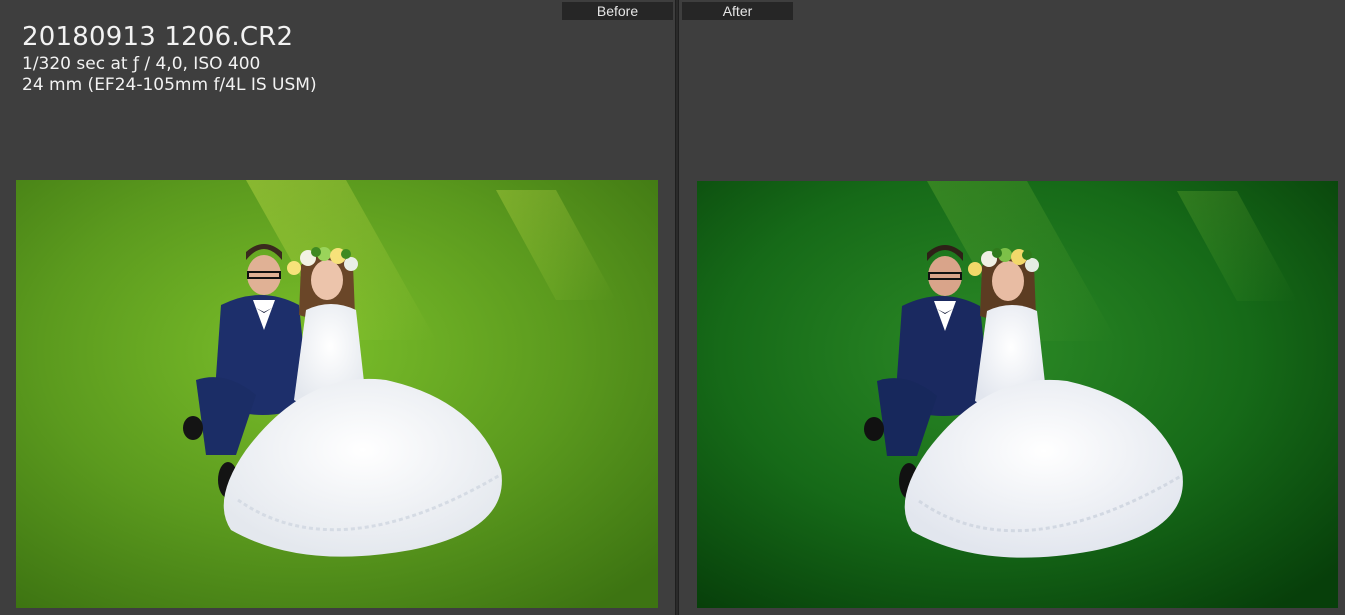 This screenshot has height=615, width=1345. Describe the element at coordinates (169, 85) in the screenshot. I see `photo-lens: 24 mm (EF24-105mm f/4L IS USM)` at that location.